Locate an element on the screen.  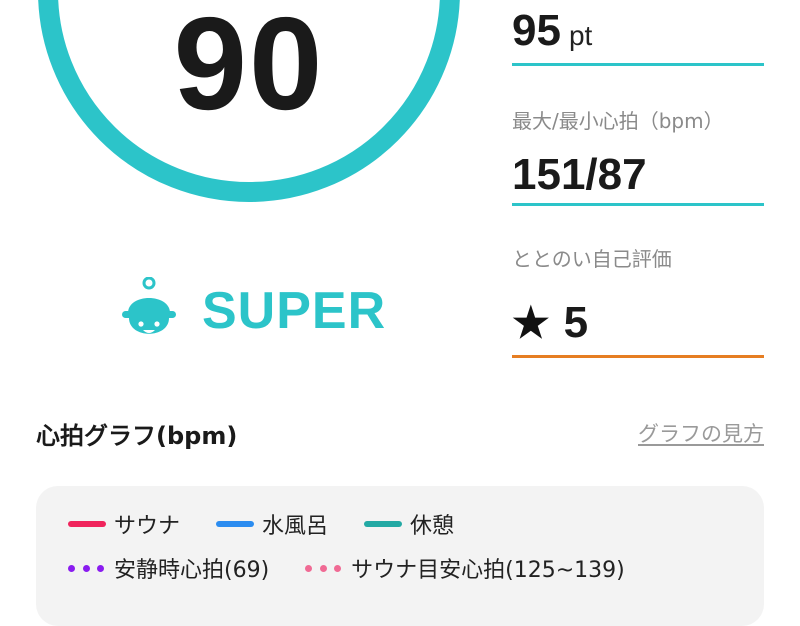
resting-hr-dots-swatch is located at coordinates (86, 568).